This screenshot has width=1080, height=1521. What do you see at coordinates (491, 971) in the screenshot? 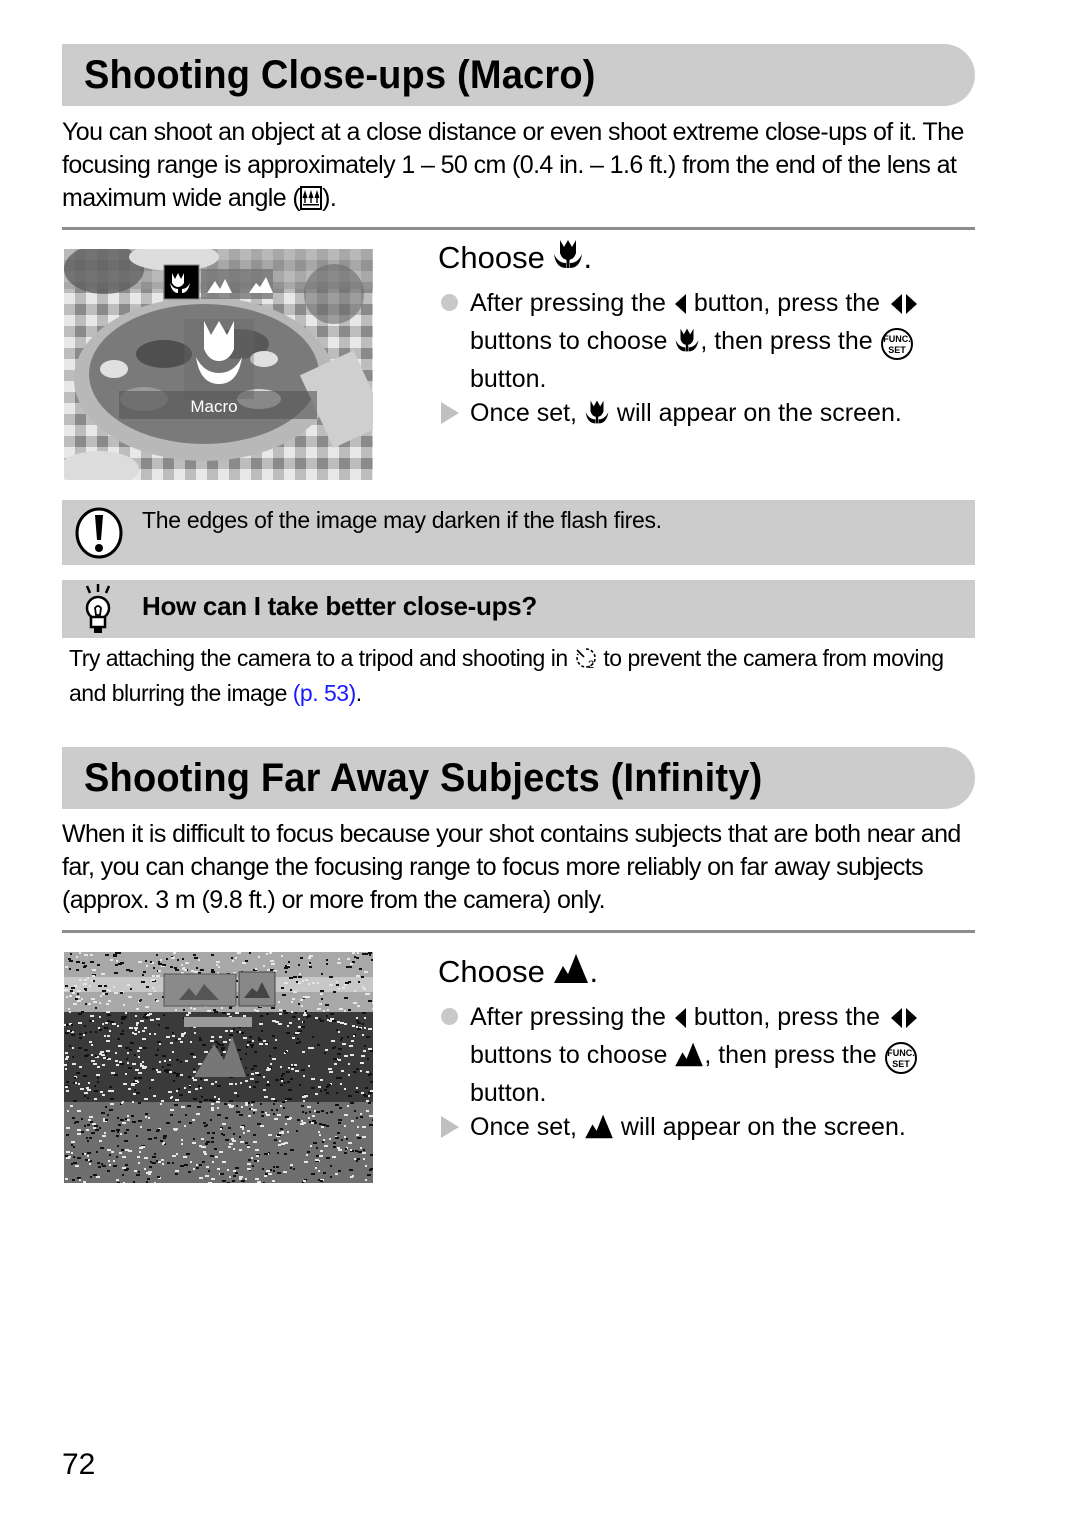
I see `step-title-text: Choose` at bounding box center [491, 971].